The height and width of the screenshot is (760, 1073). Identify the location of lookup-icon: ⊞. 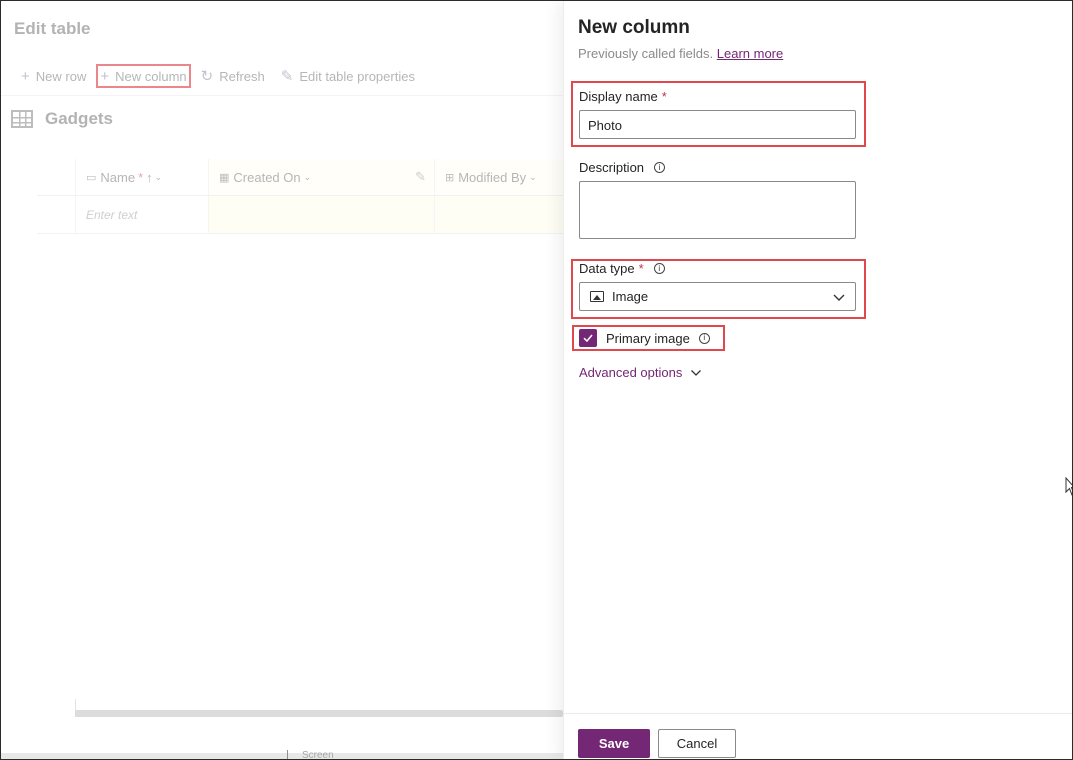
(450, 177).